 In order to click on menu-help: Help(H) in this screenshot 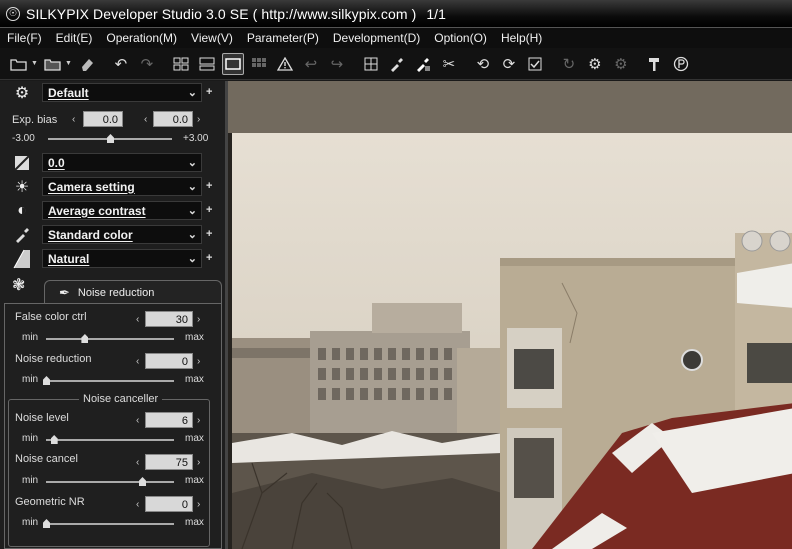, I will do `click(521, 38)`.